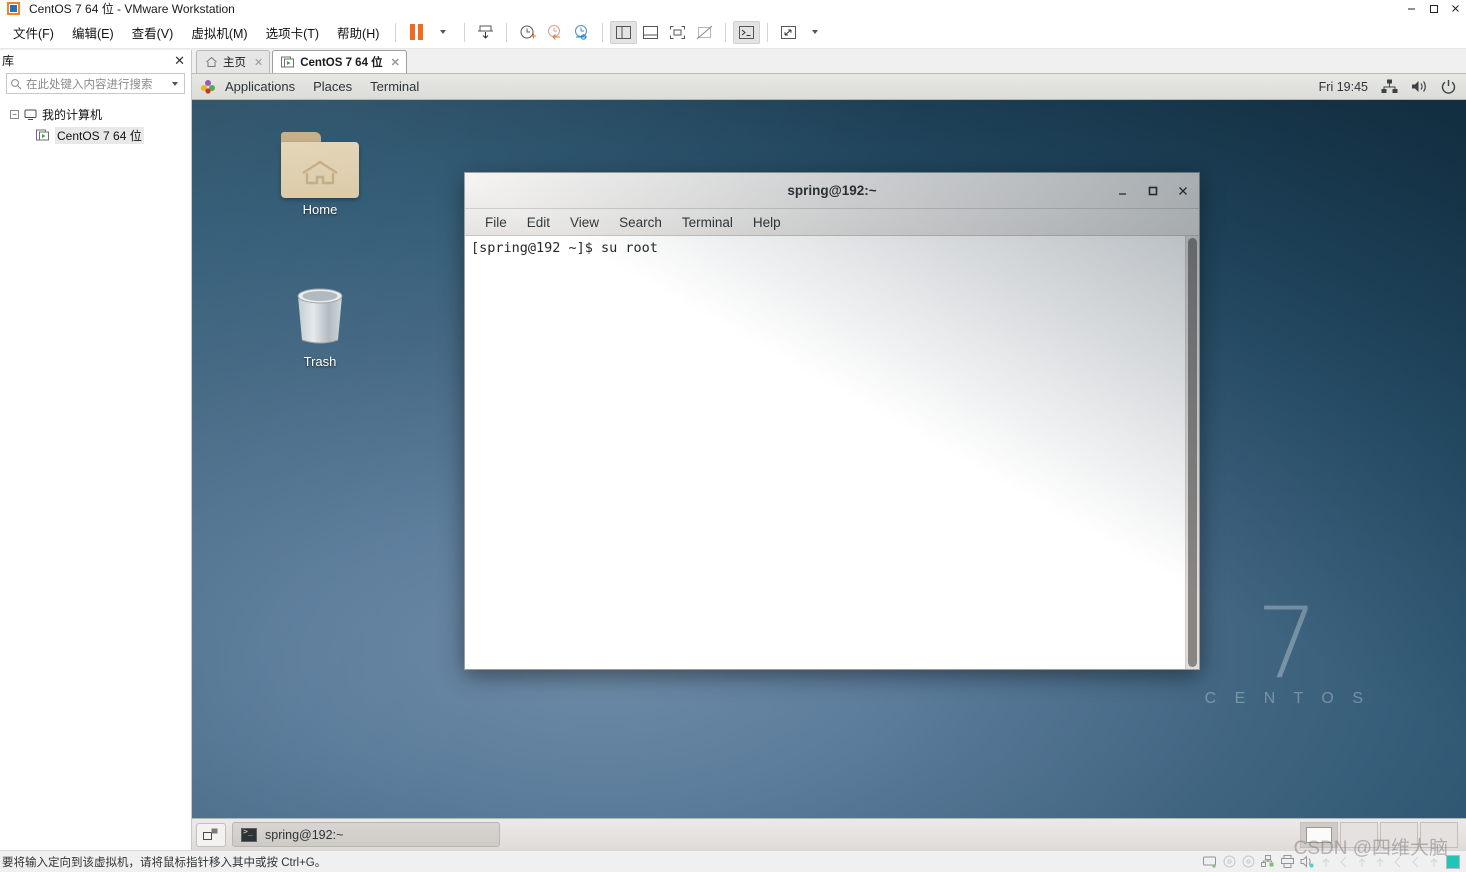 Image resolution: width=1466 pixels, height=872 pixels. Describe the element at coordinates (677, 32) in the screenshot. I see `fullscreen-button` at that location.